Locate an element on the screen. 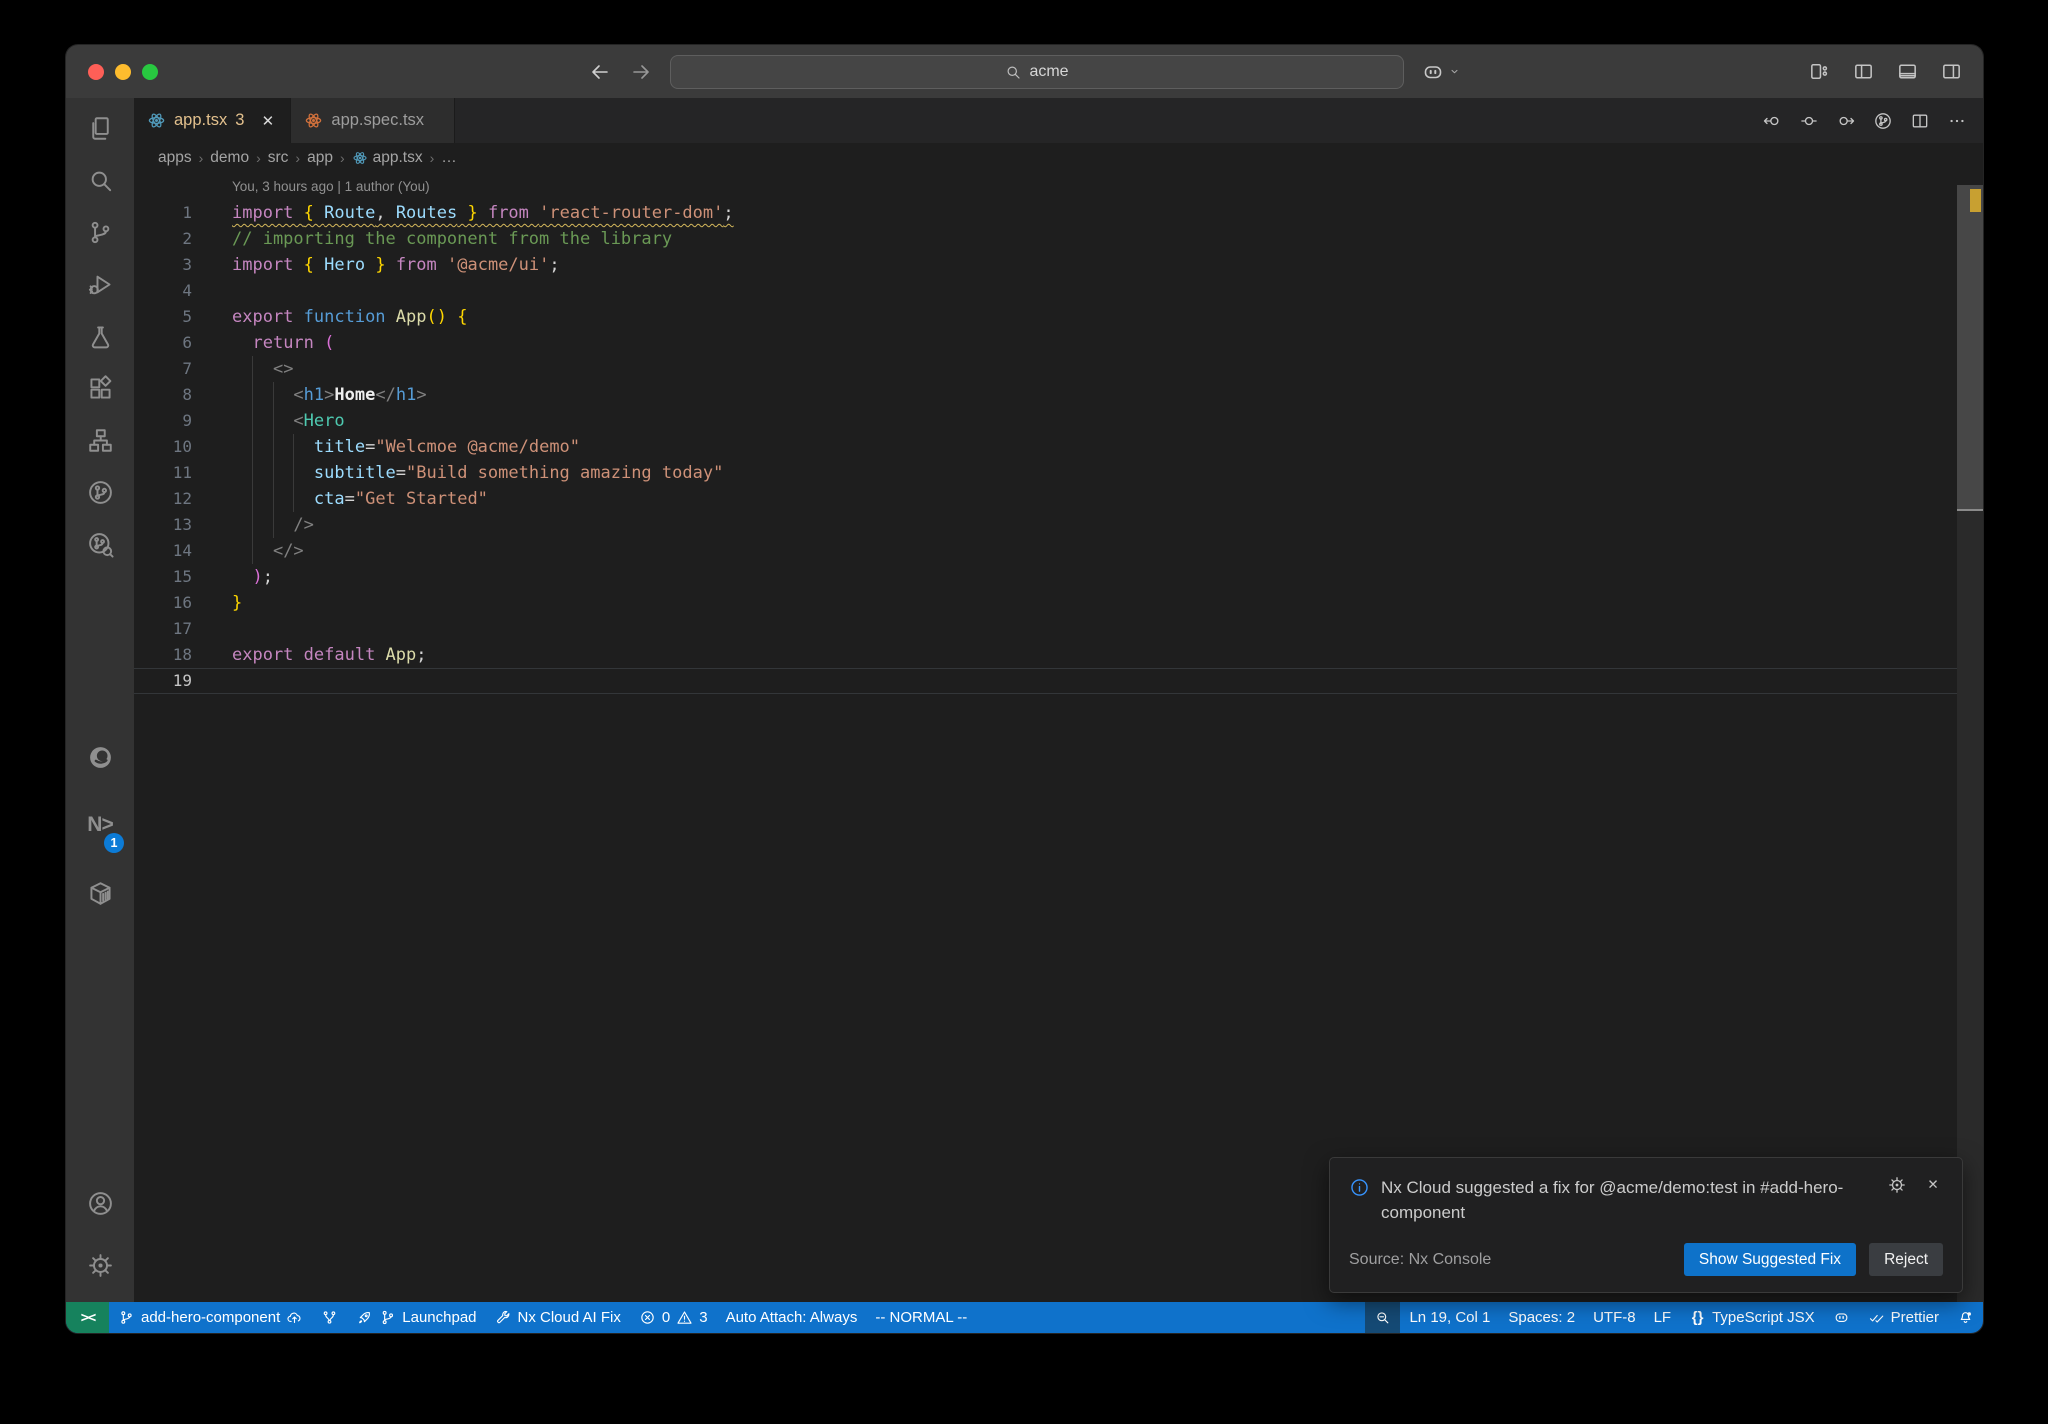 Image resolution: width=2048 pixels, height=1424 pixels. activity-item-testing is located at coordinates (100, 336).